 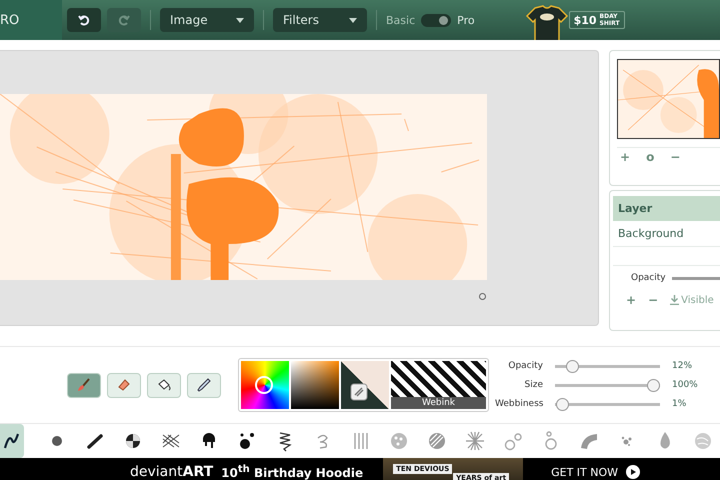 I want to click on layer-row: Background, so click(x=666, y=234).